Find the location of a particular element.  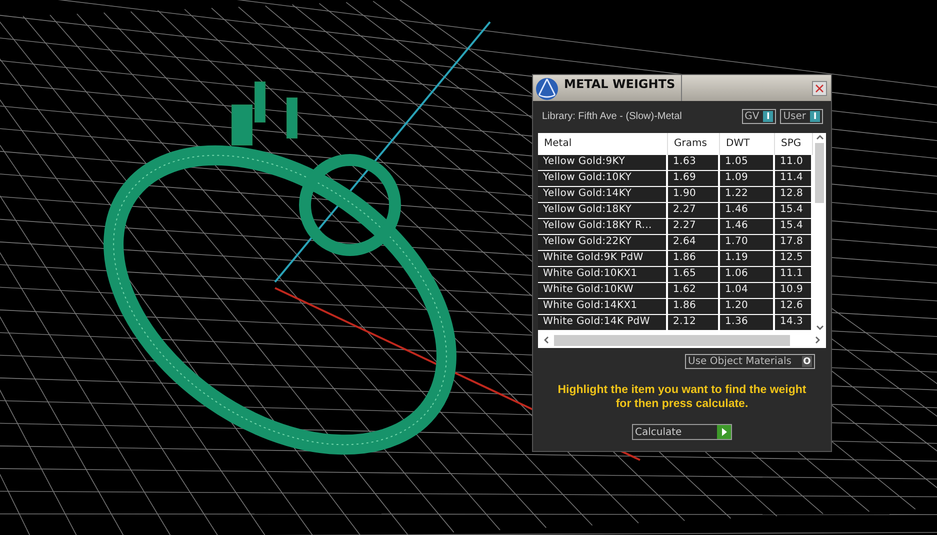

table-cell: 12.6 is located at coordinates (794, 307).